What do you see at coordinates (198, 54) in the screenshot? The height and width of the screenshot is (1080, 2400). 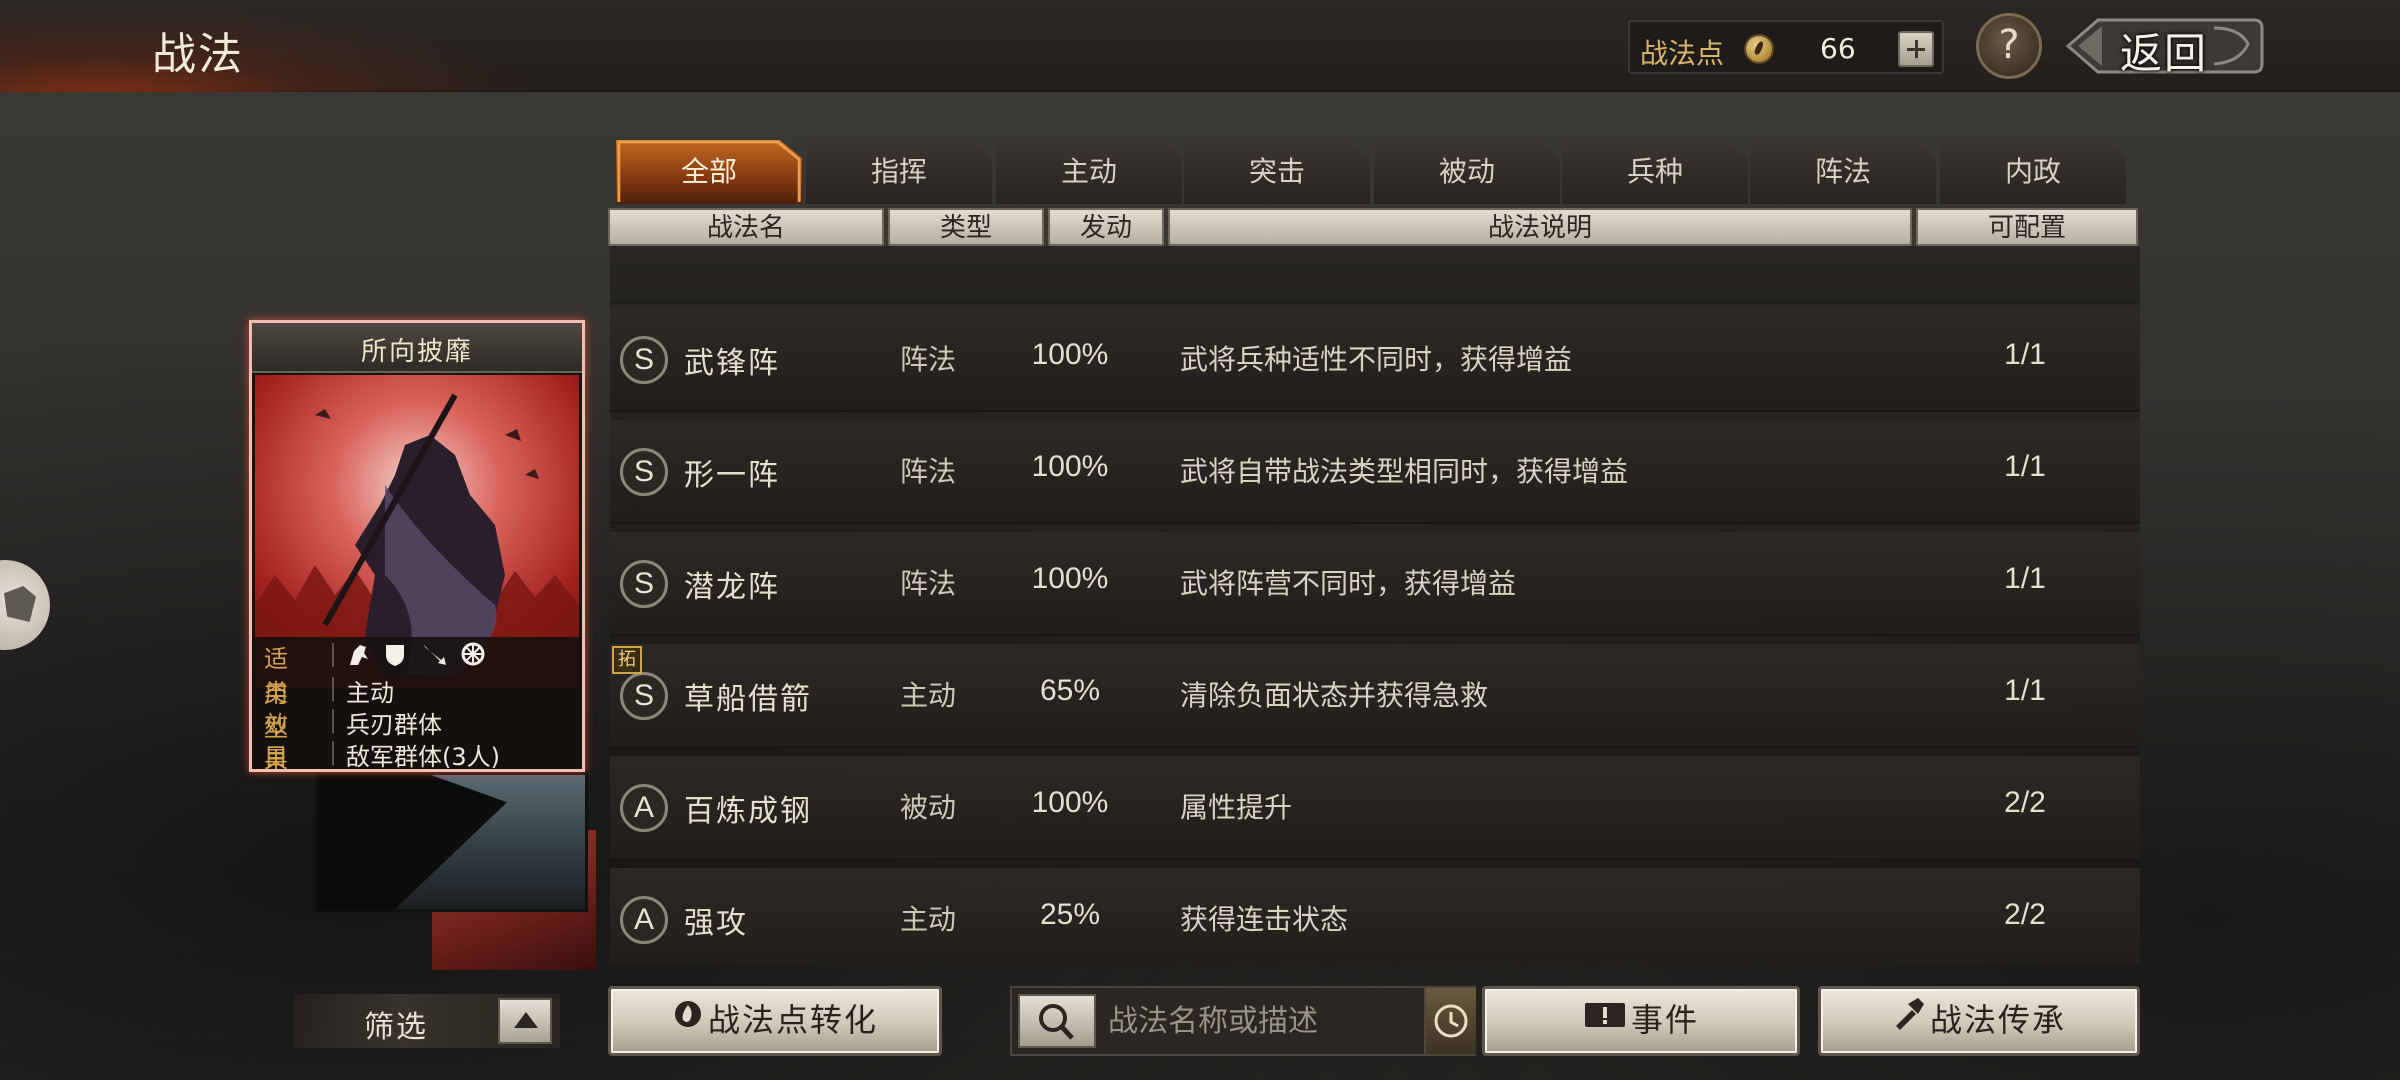 I see `page-title: 战法` at bounding box center [198, 54].